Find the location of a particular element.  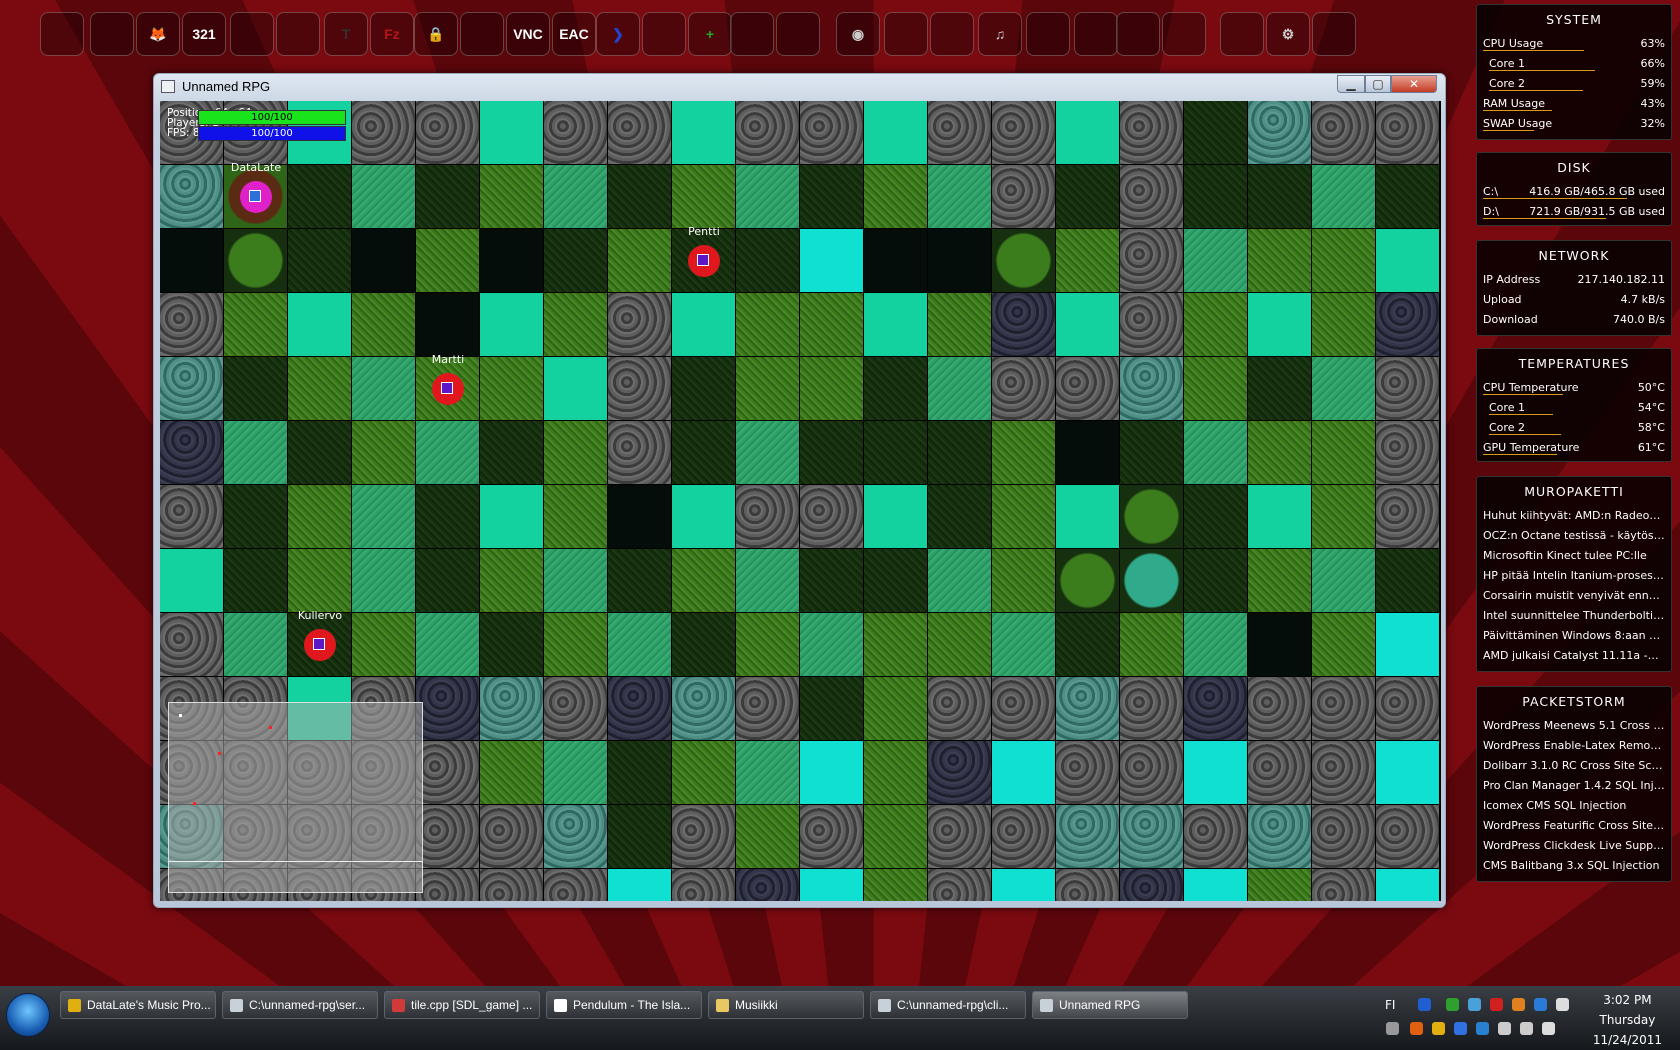

trash-icon is located at coordinates (1334, 34).